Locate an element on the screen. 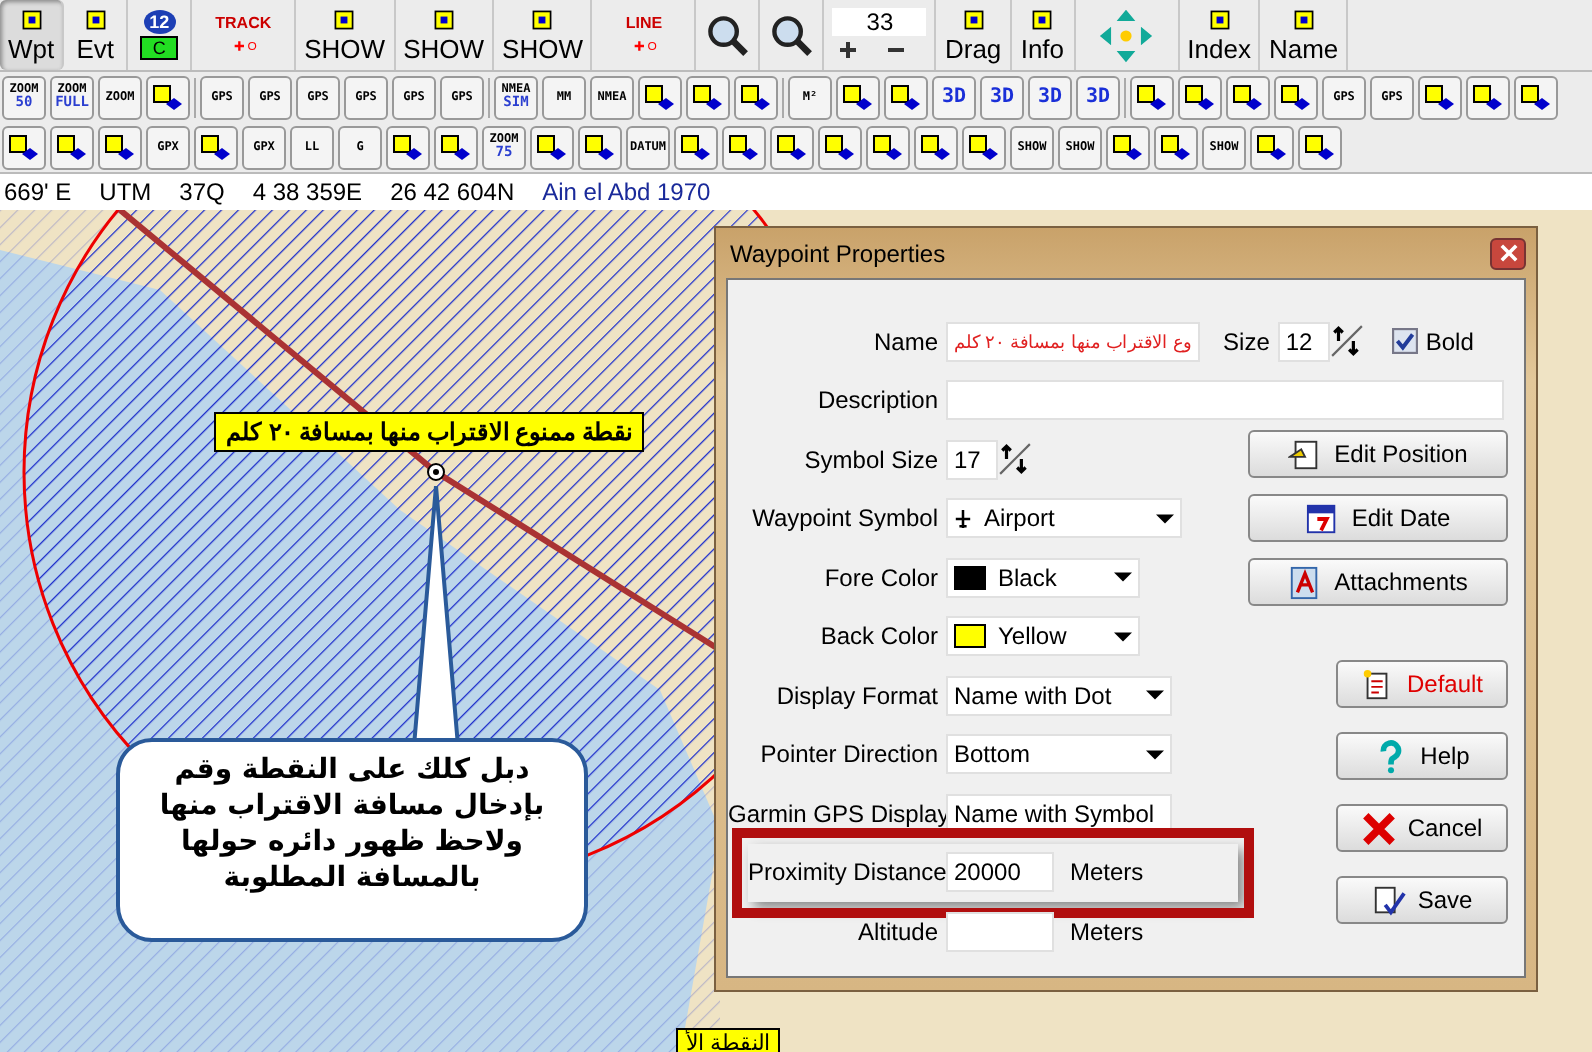 Image resolution: width=1592 pixels, height=1052 pixels. status-text: UTM is located at coordinates (125, 192).